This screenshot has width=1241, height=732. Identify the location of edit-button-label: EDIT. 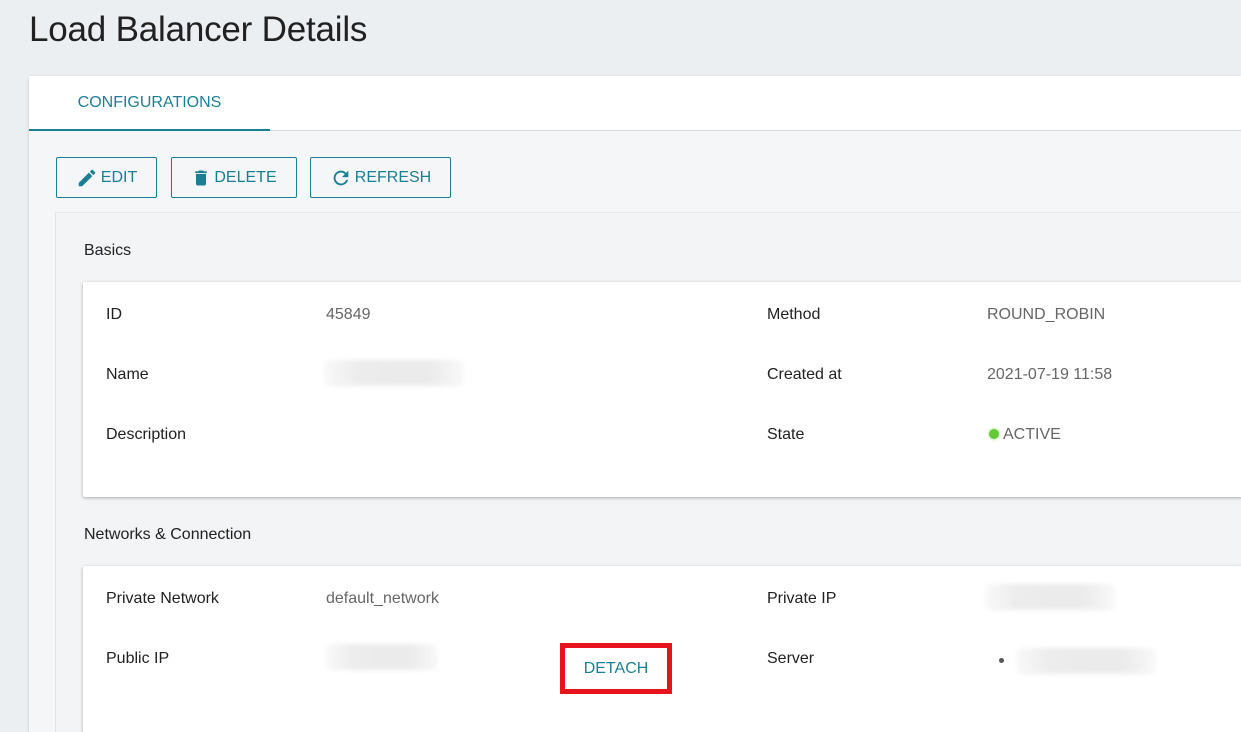
(119, 177).